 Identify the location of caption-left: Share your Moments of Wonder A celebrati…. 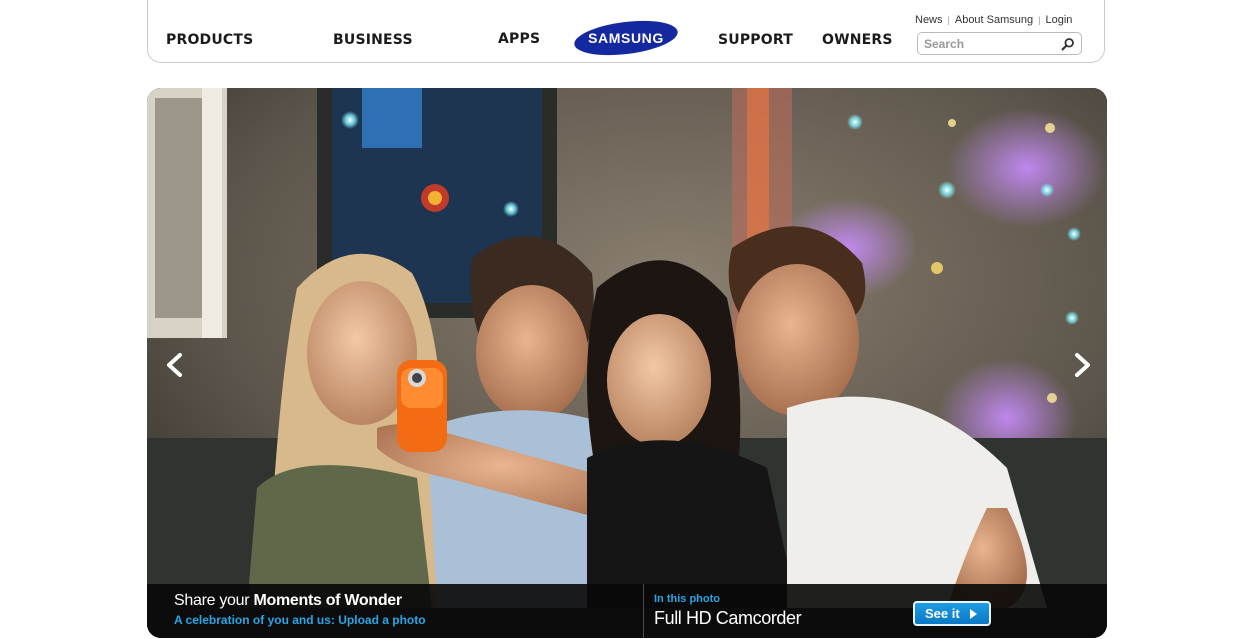
(395, 611).